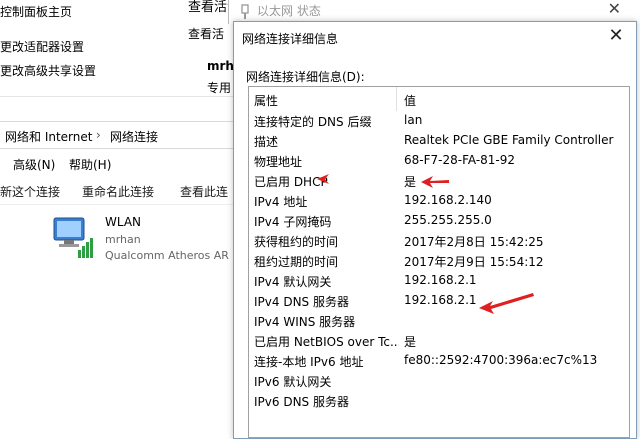 The width and height of the screenshot is (640, 439). Describe the element at coordinates (474, 242) in the screenshot. I see `property-value: 2017年2月8日 15:42:25` at that location.